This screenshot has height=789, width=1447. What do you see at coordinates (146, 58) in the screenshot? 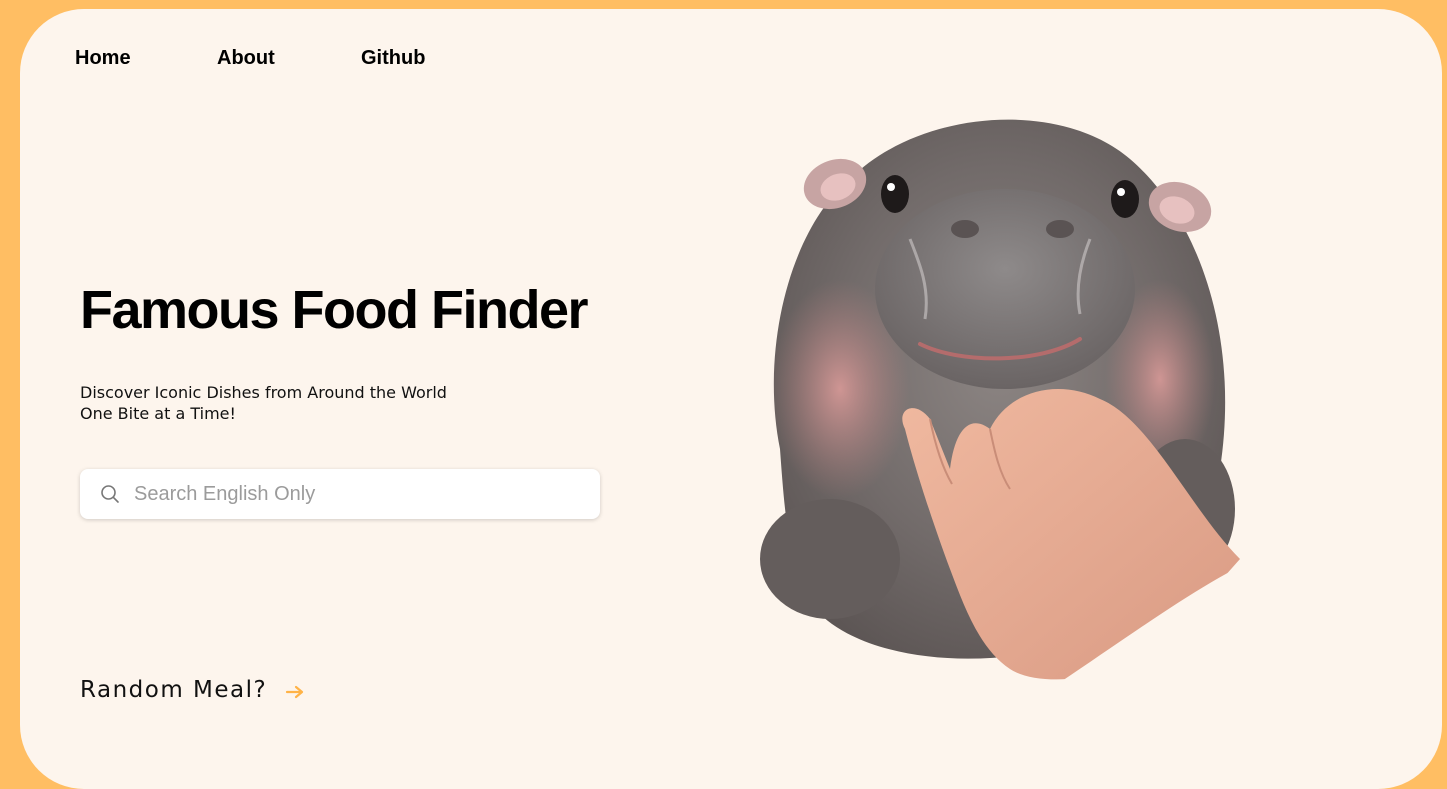
I see `nav-home-link: Home` at bounding box center [146, 58].